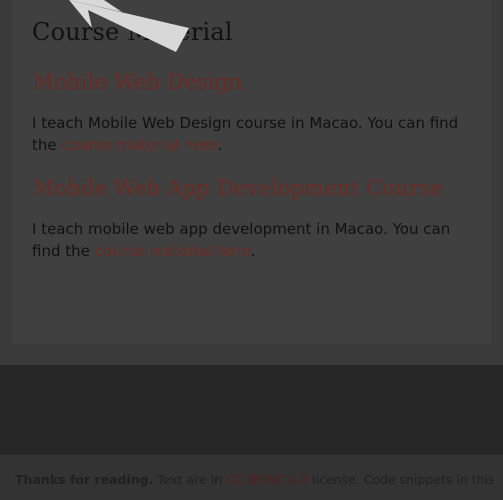  What do you see at coordinates (237, 188) in the screenshot?
I see `course-heading-mobile-web-app: Mobile Web App Development Course` at bounding box center [237, 188].